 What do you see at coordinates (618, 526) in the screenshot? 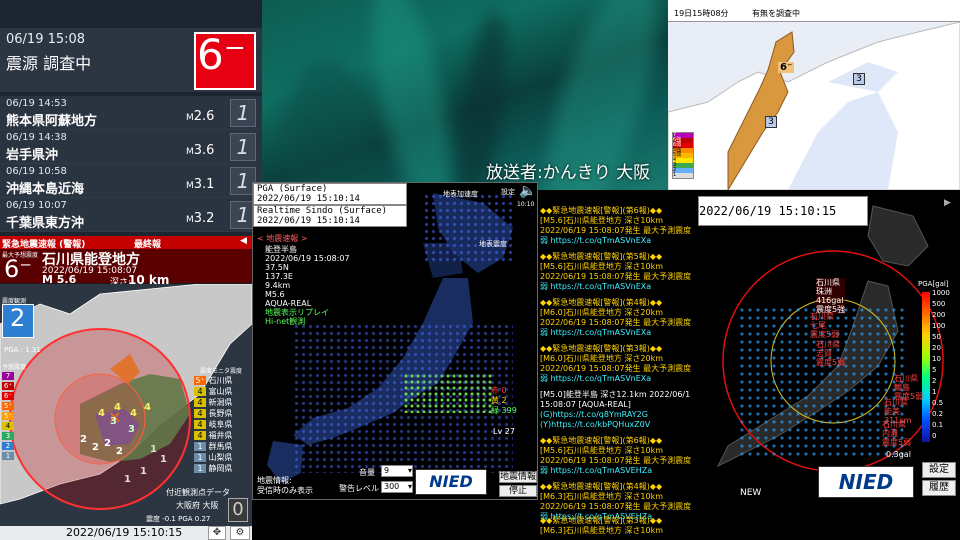
I see `tweet-item: ◆◆緊急地震速報[警報](第3報)◆◆ [M6.3]石川県能登地方 深さ10km` at bounding box center [618, 526].